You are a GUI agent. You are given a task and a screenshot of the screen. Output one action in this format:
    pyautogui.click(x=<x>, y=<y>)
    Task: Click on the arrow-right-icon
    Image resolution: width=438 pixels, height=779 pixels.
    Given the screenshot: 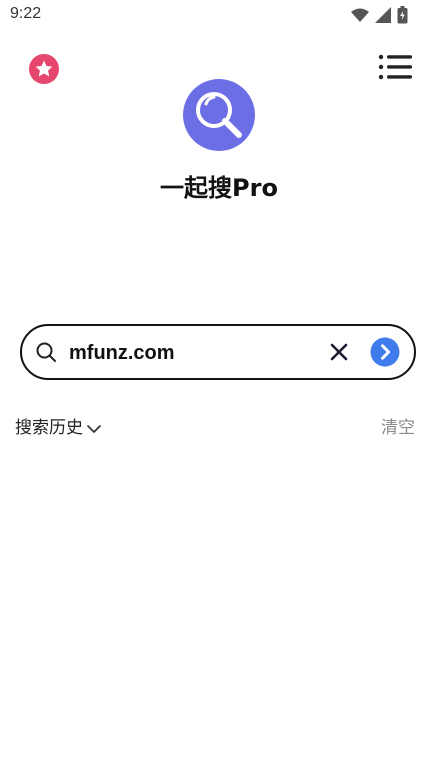 What is the action you would take?
    pyautogui.click(x=385, y=352)
    